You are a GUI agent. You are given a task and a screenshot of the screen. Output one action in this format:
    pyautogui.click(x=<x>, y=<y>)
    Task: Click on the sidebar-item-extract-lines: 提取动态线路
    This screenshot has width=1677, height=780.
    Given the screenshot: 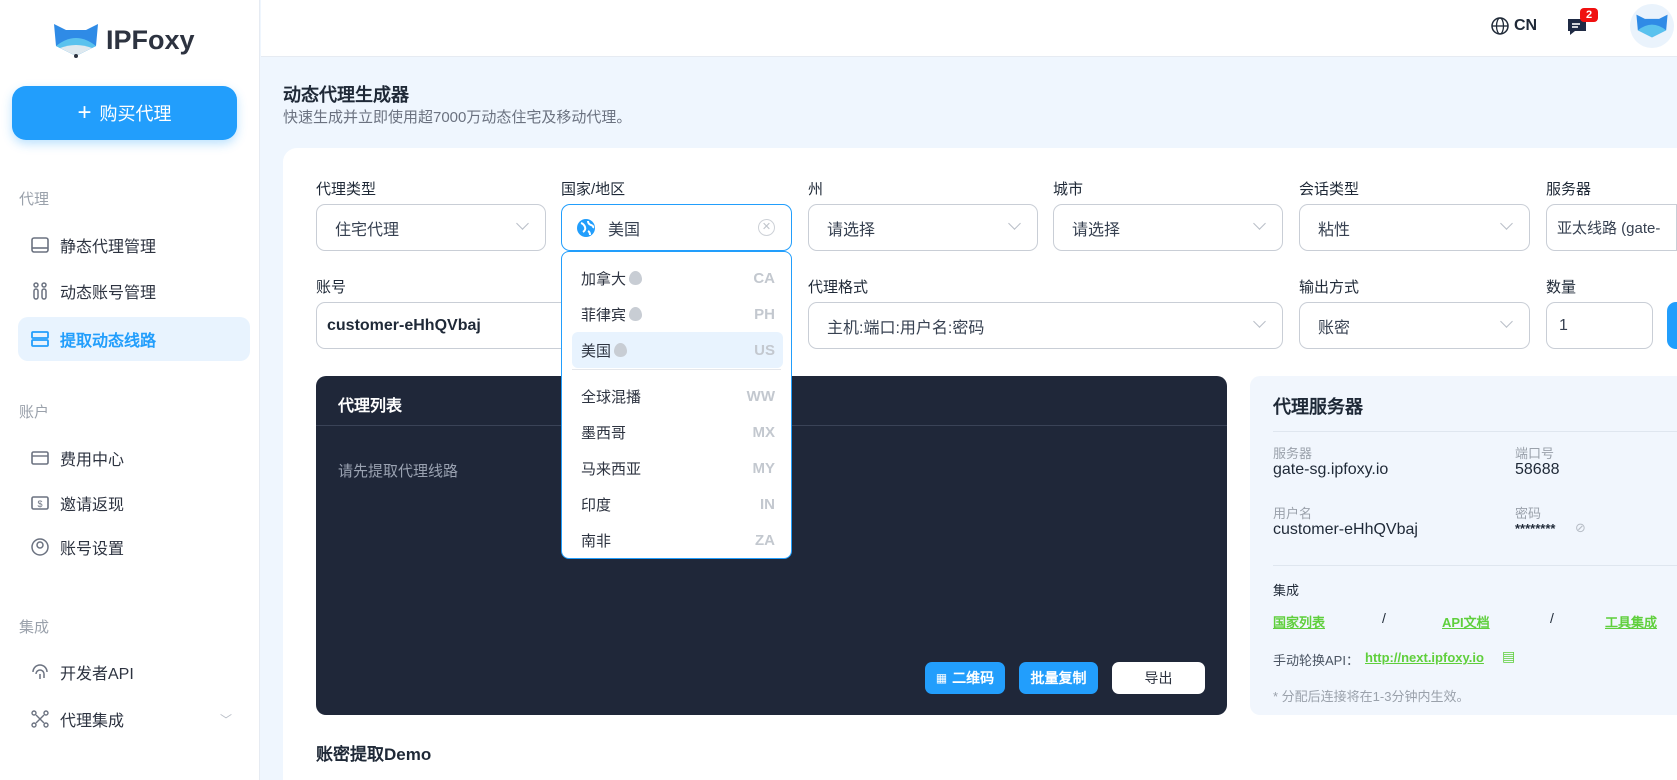 What is the action you would take?
    pyautogui.click(x=134, y=339)
    